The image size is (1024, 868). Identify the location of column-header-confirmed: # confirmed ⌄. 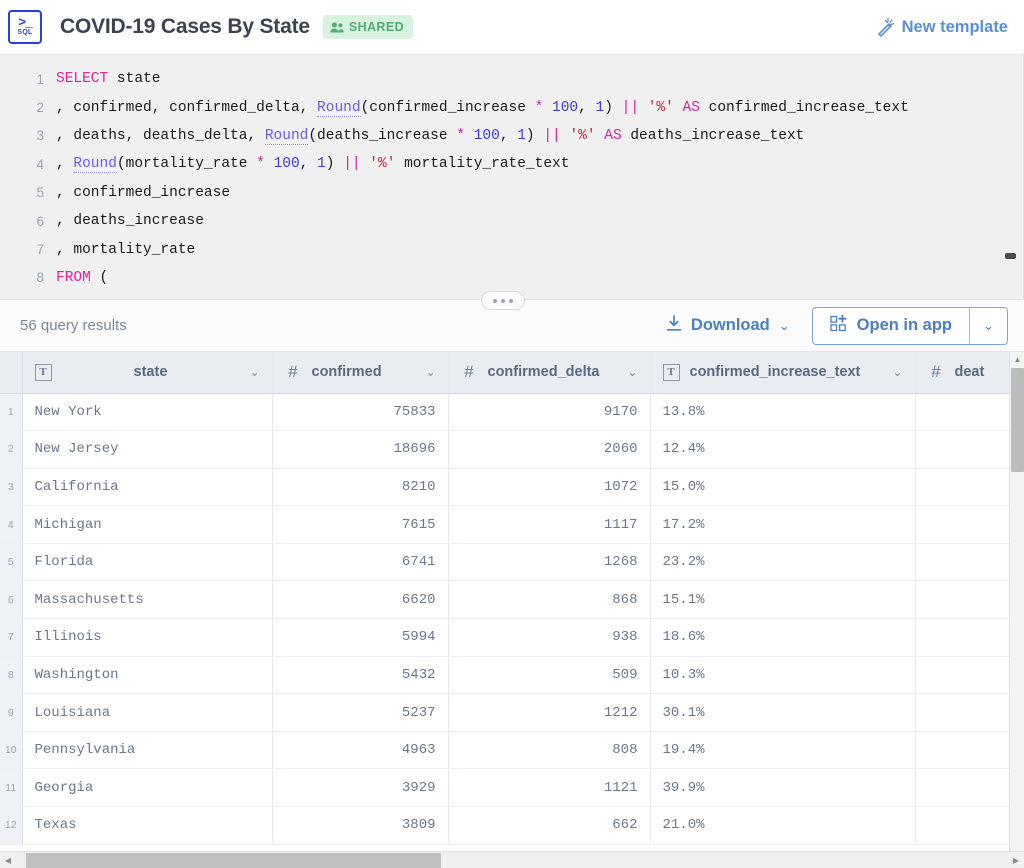
(360, 373).